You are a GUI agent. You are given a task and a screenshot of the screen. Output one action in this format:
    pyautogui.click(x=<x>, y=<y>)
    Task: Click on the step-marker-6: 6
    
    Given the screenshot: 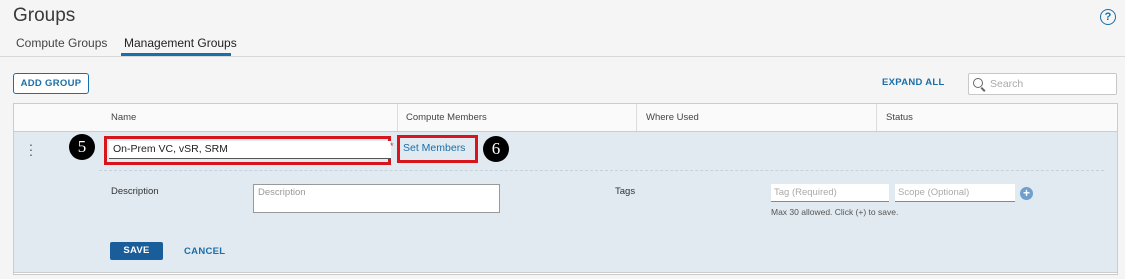 What is the action you would take?
    pyautogui.click(x=496, y=149)
    